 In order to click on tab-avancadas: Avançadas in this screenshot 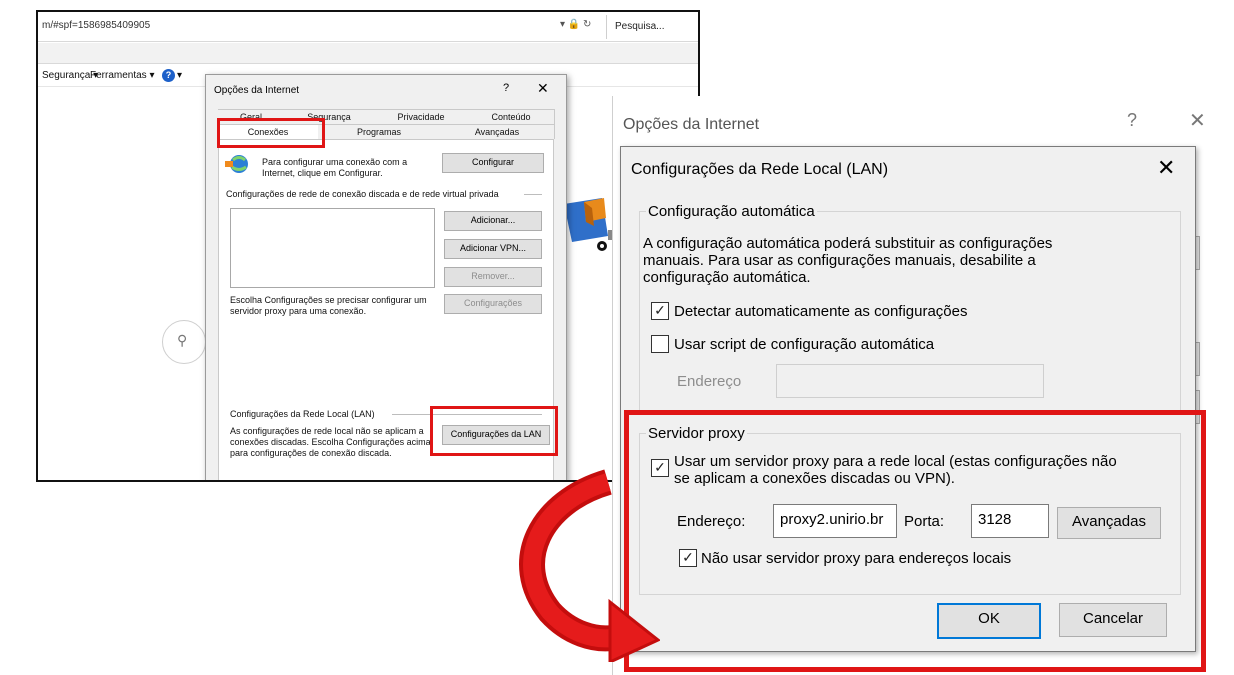, I will do `click(497, 131)`.